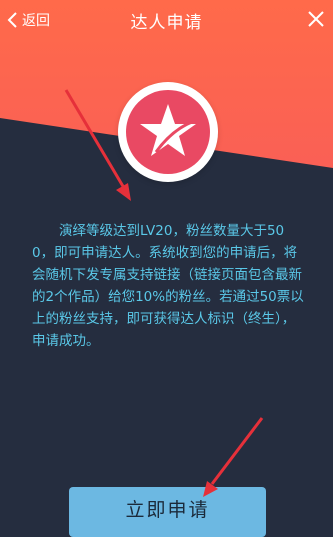 The image size is (333, 537). What do you see at coordinates (166, 23) in the screenshot?
I see `page-title: 达人申请` at bounding box center [166, 23].